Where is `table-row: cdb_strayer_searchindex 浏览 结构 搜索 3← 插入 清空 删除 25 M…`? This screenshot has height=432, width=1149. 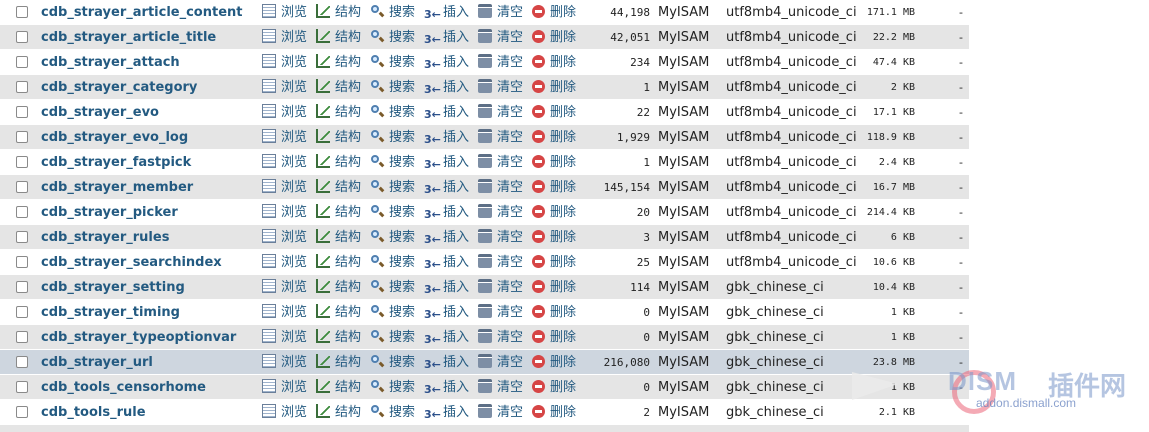
table-row: cdb_strayer_searchindex 浏览 结构 搜索 3← 插入 清空 删除 25 M… is located at coordinates (484, 262).